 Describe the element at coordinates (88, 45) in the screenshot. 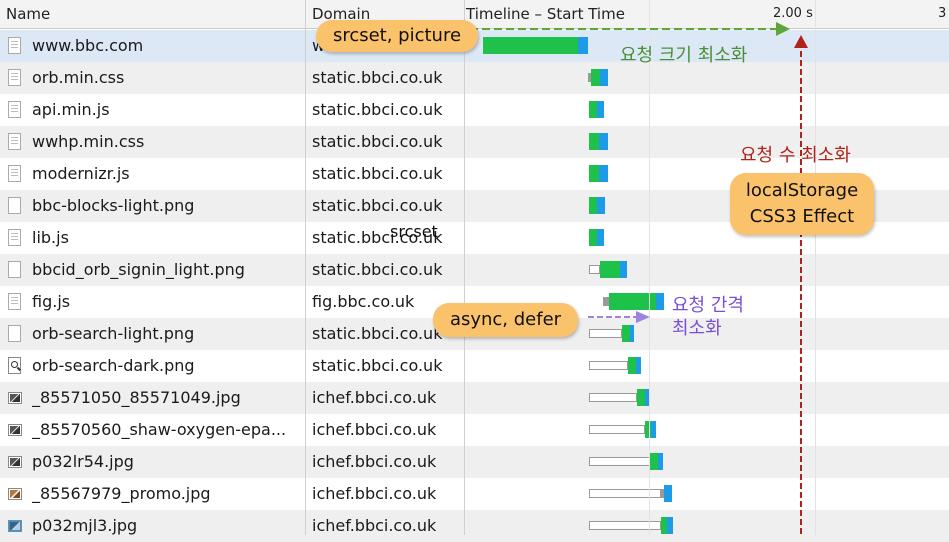

I see `request-name: www.bbc.com` at that location.